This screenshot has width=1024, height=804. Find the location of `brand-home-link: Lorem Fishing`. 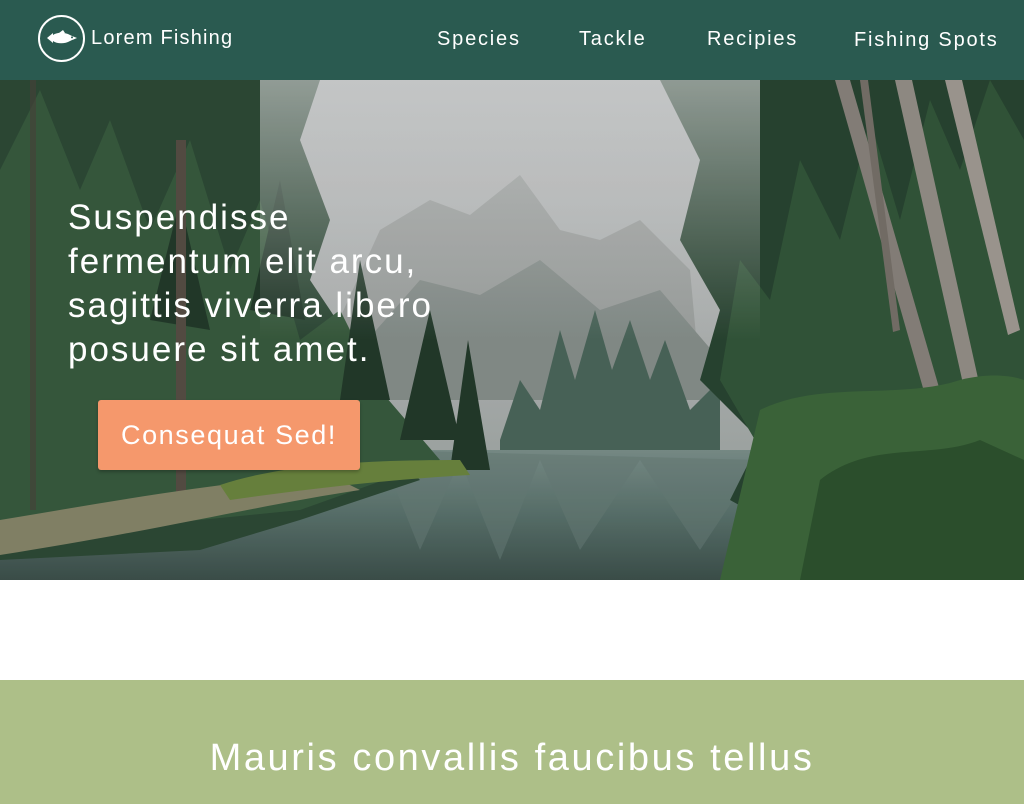

brand-home-link: Lorem Fishing is located at coordinates (135, 38).